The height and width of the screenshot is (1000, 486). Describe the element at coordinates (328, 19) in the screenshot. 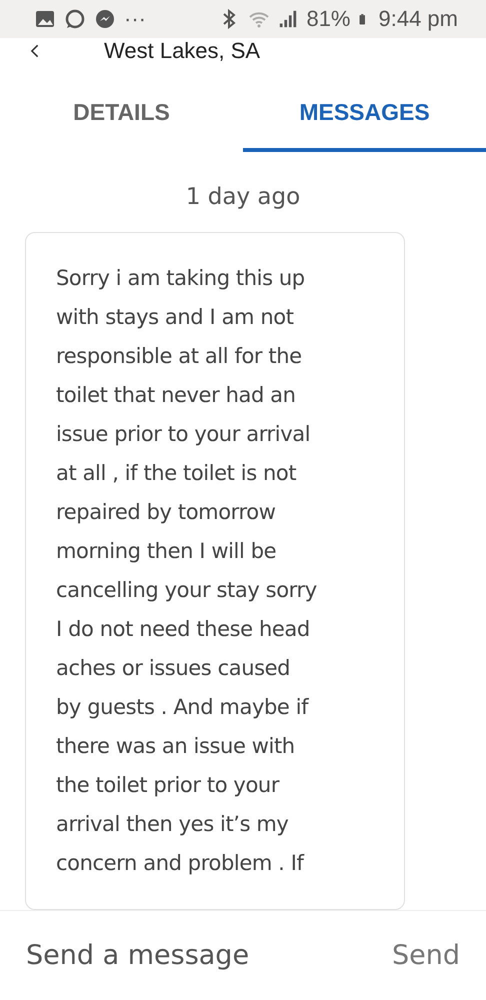

I see `battery-percent: 81%` at that location.